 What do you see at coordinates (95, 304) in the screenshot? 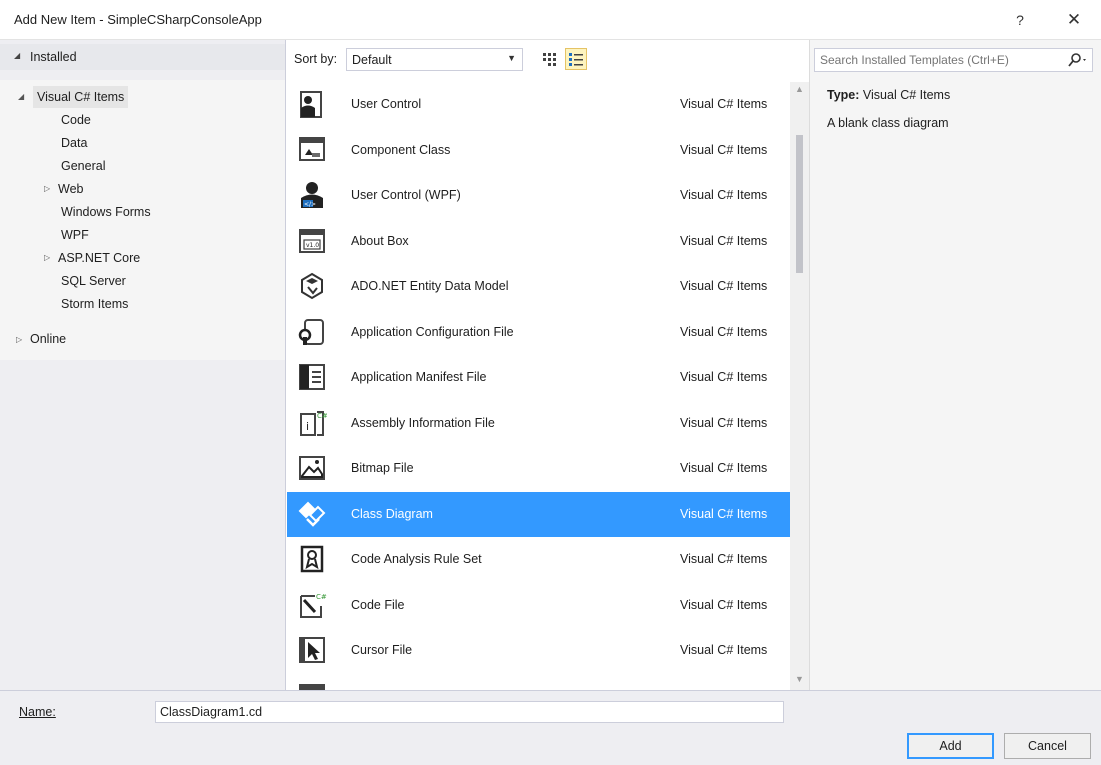
I see `tree-node-label: Storm Items` at bounding box center [95, 304].